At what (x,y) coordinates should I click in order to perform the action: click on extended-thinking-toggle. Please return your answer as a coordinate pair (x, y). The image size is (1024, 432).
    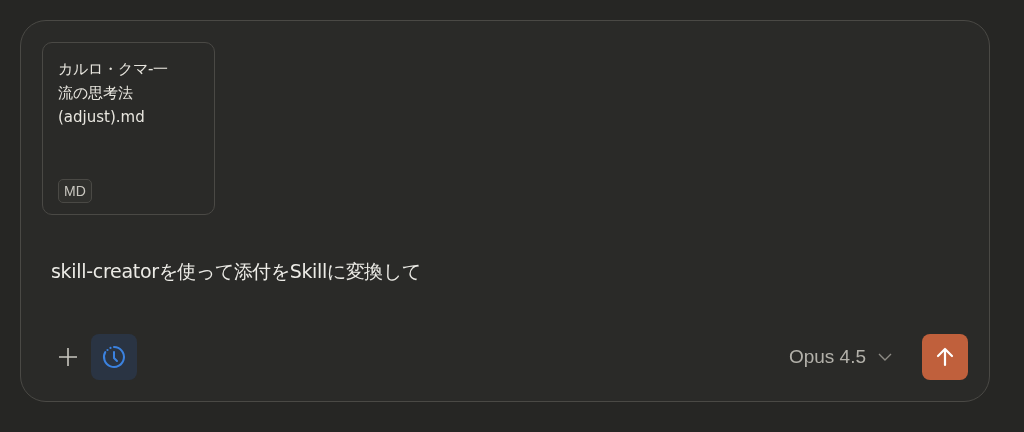
    Looking at the image, I should click on (114, 357).